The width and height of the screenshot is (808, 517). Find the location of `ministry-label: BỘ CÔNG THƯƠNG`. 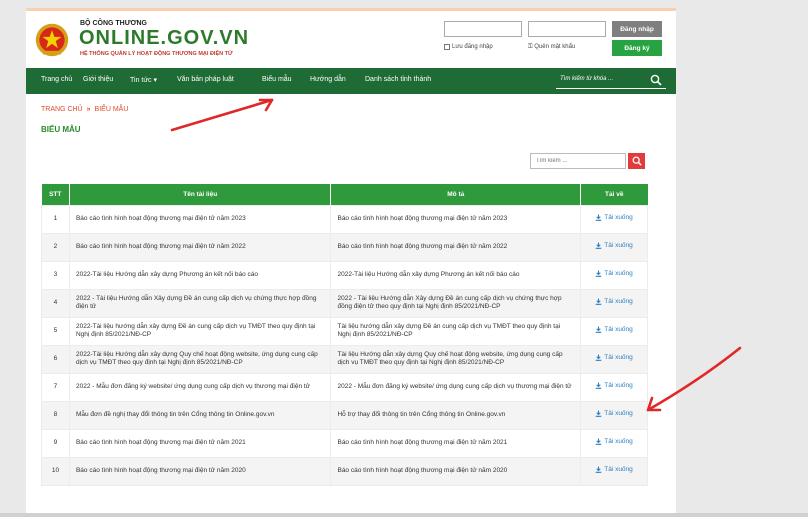

ministry-label: BỘ CÔNG THƯƠNG is located at coordinates (113, 23).